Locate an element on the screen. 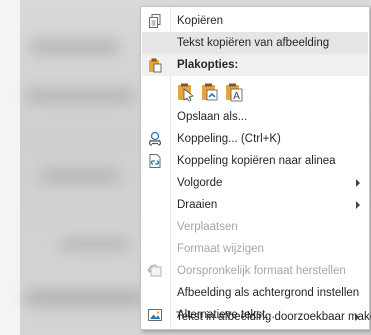  reset-size-icon is located at coordinates (154, 270).